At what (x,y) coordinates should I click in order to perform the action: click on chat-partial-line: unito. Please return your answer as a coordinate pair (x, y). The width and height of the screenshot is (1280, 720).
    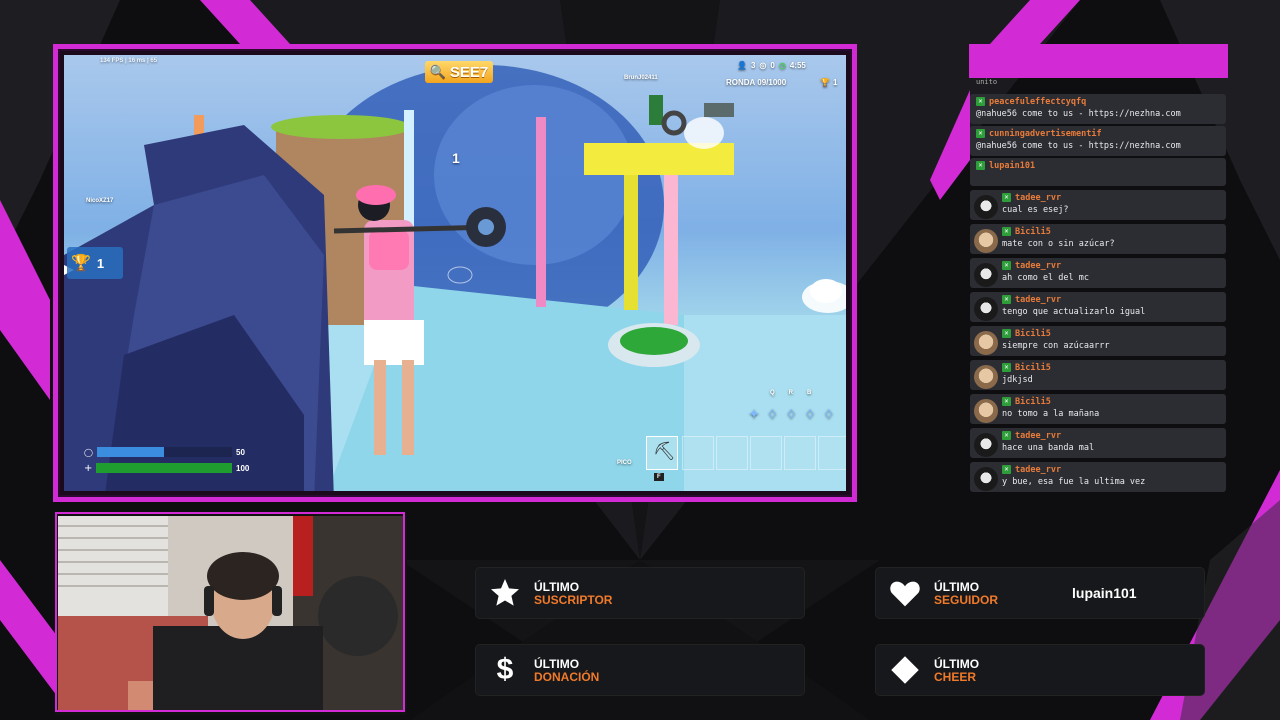
    Looking at the image, I should click on (987, 82).